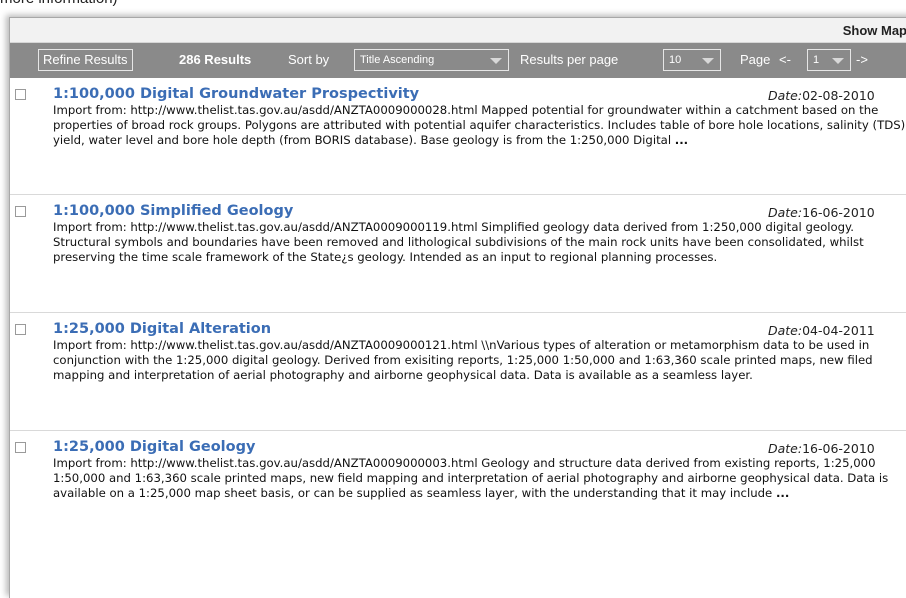  I want to click on show-map-link: Show Map, so click(874, 30).